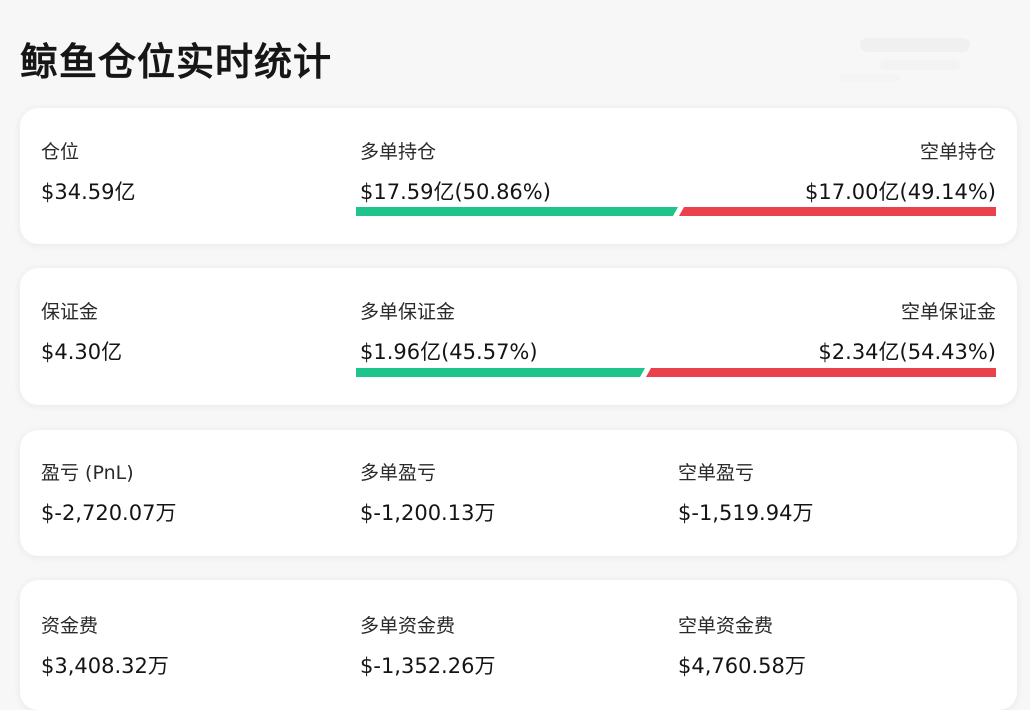  What do you see at coordinates (837, 211) in the screenshot?
I see `short-position-bar` at bounding box center [837, 211].